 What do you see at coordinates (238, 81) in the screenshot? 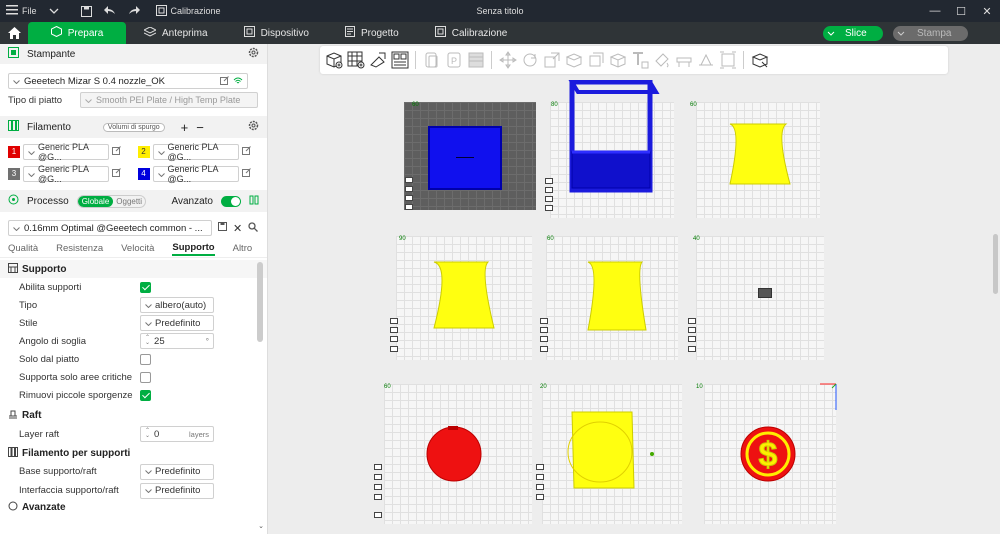
I see `wifi-icon` at bounding box center [238, 81].